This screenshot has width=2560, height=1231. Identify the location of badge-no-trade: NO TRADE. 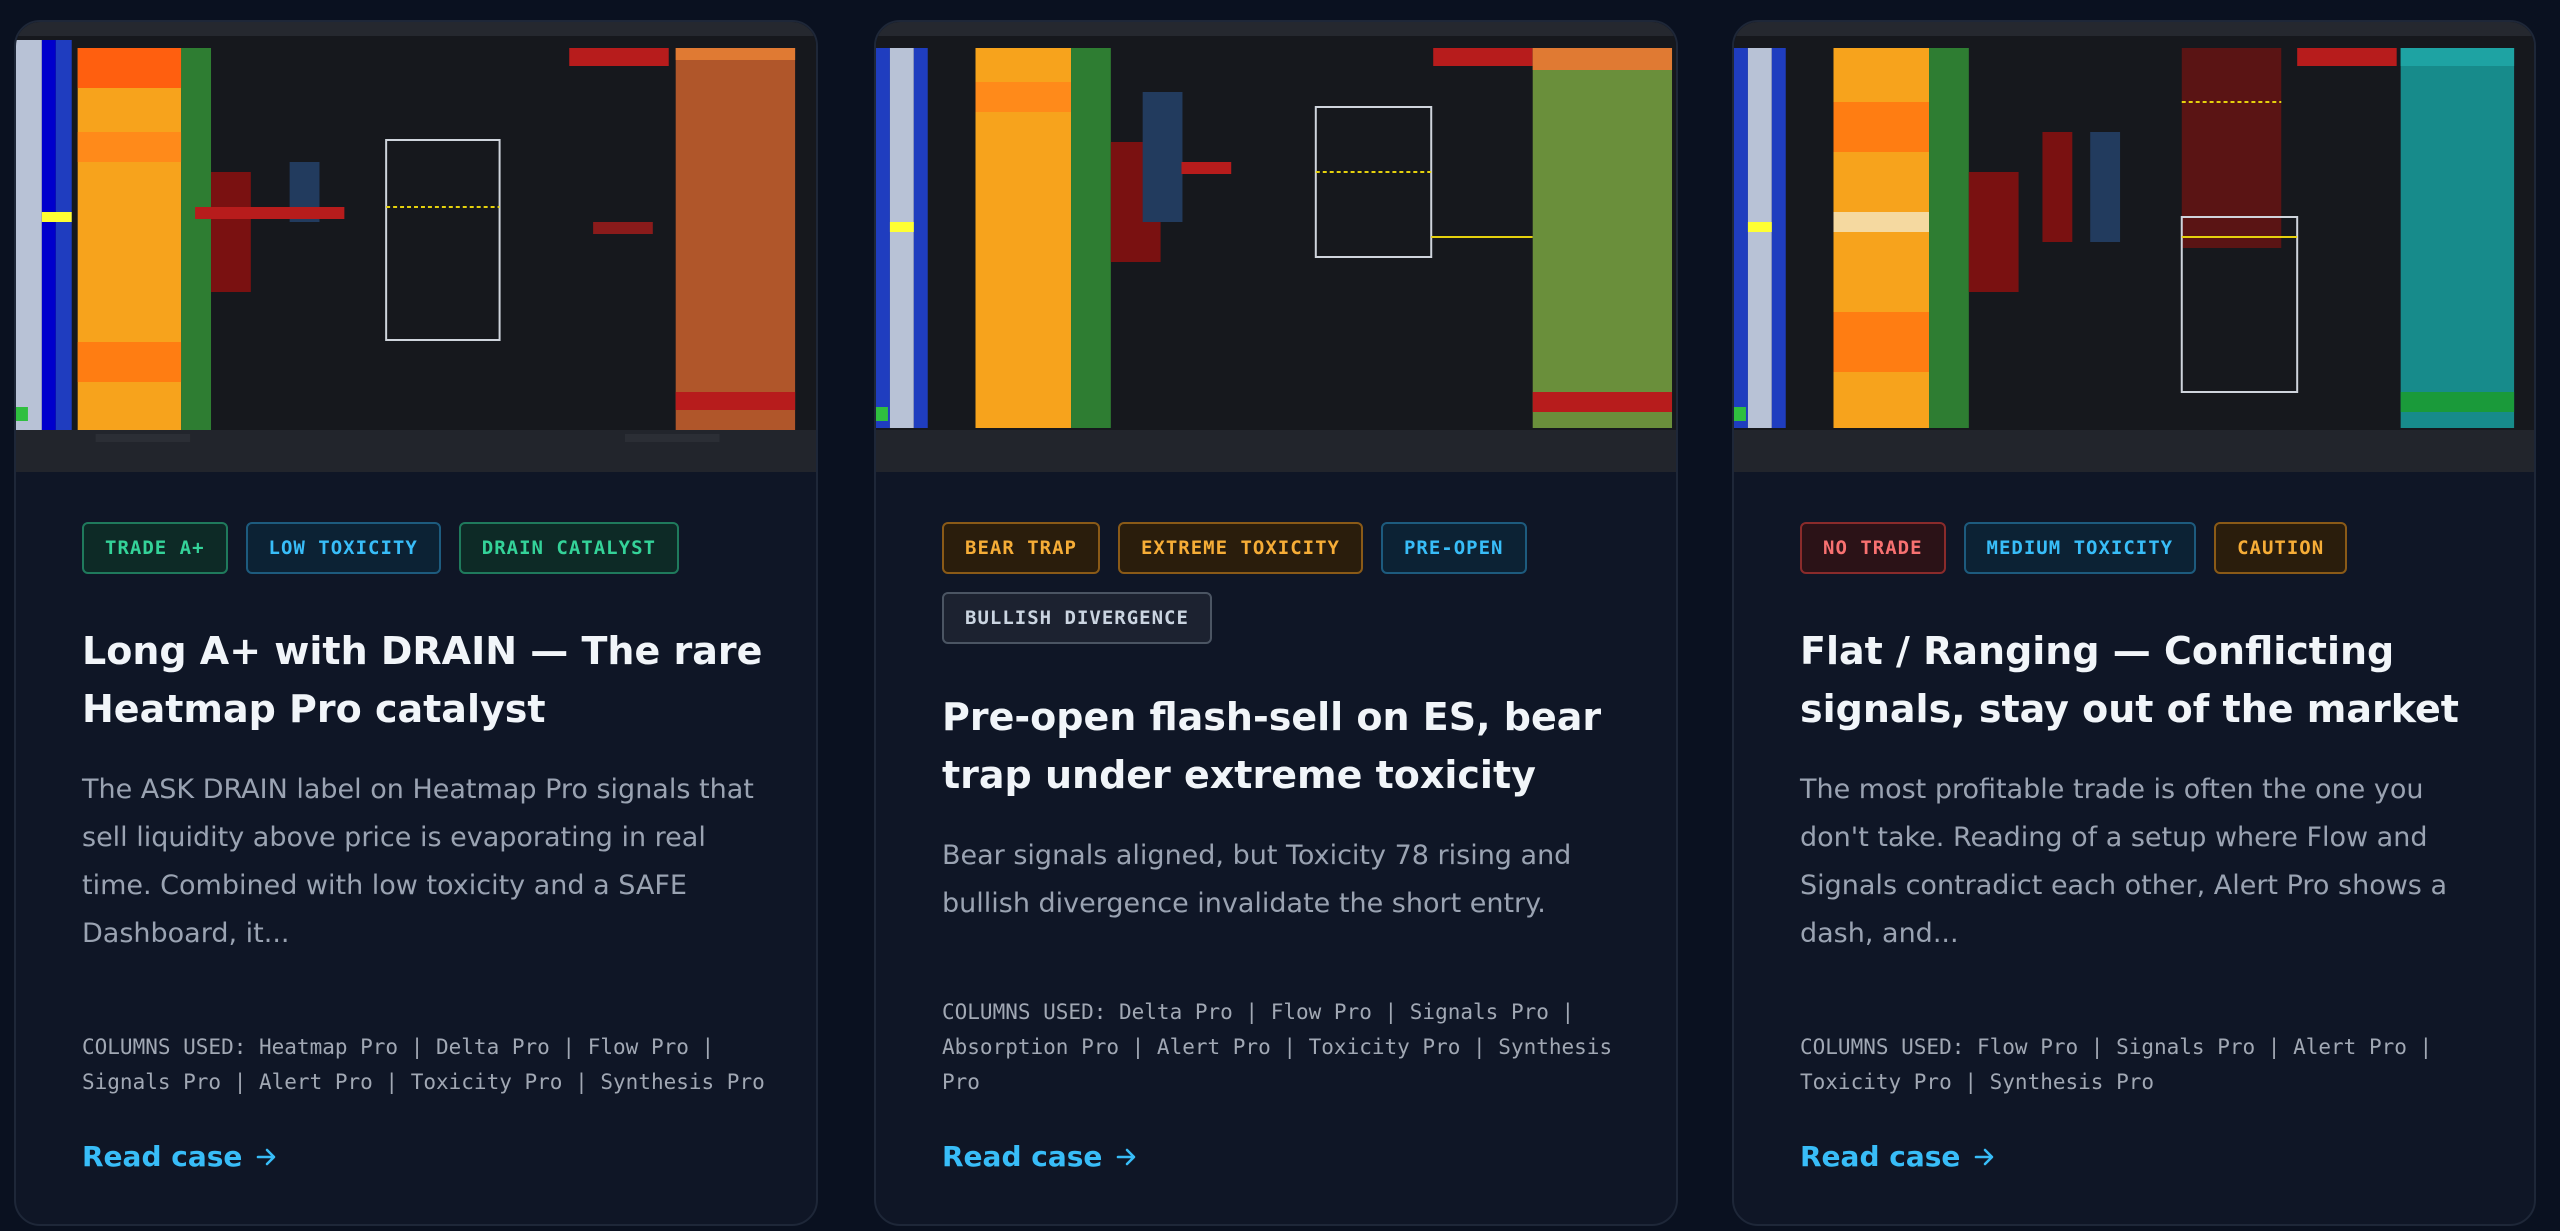
(1873, 548).